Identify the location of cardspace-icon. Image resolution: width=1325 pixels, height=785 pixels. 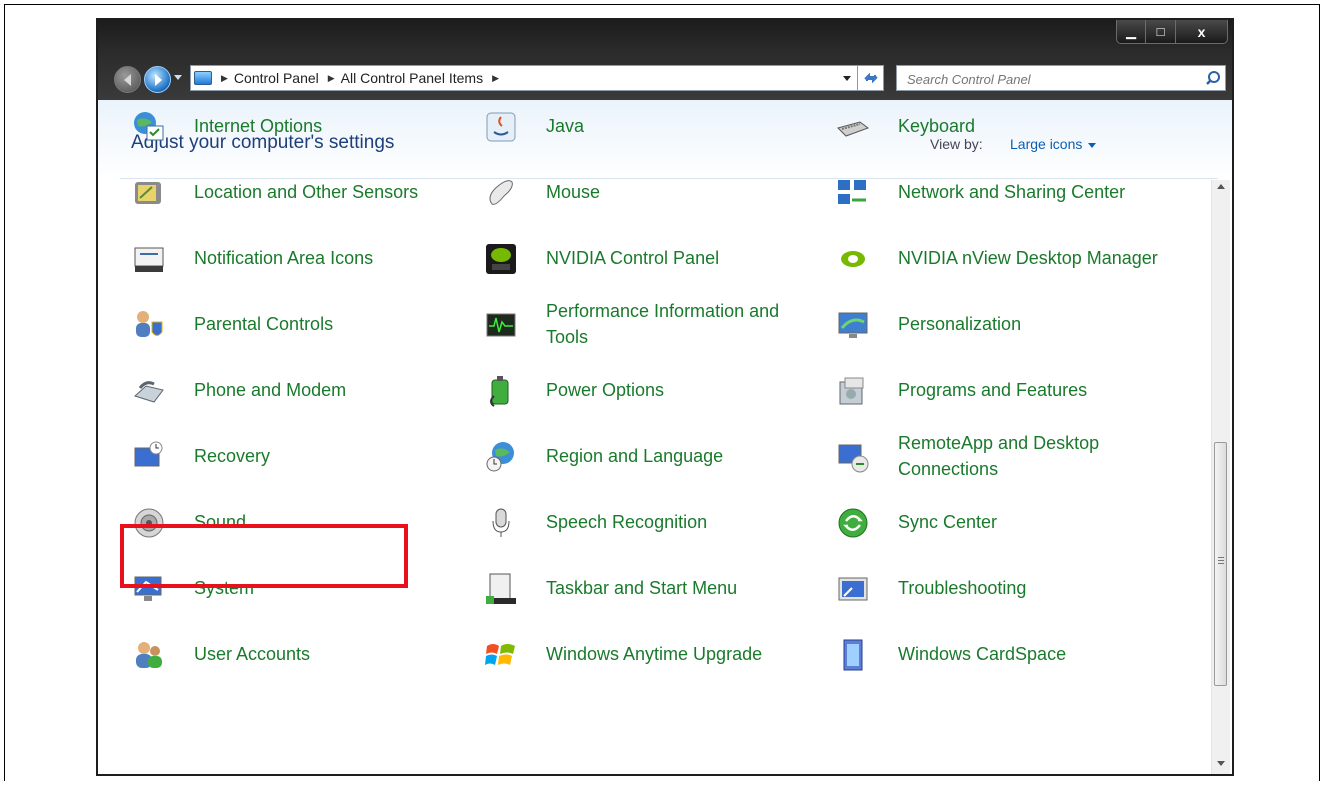
(853, 655).